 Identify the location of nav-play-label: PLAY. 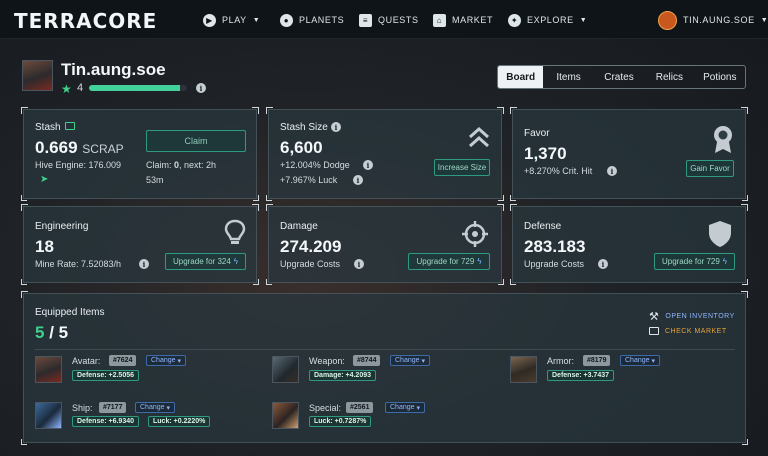
(234, 20).